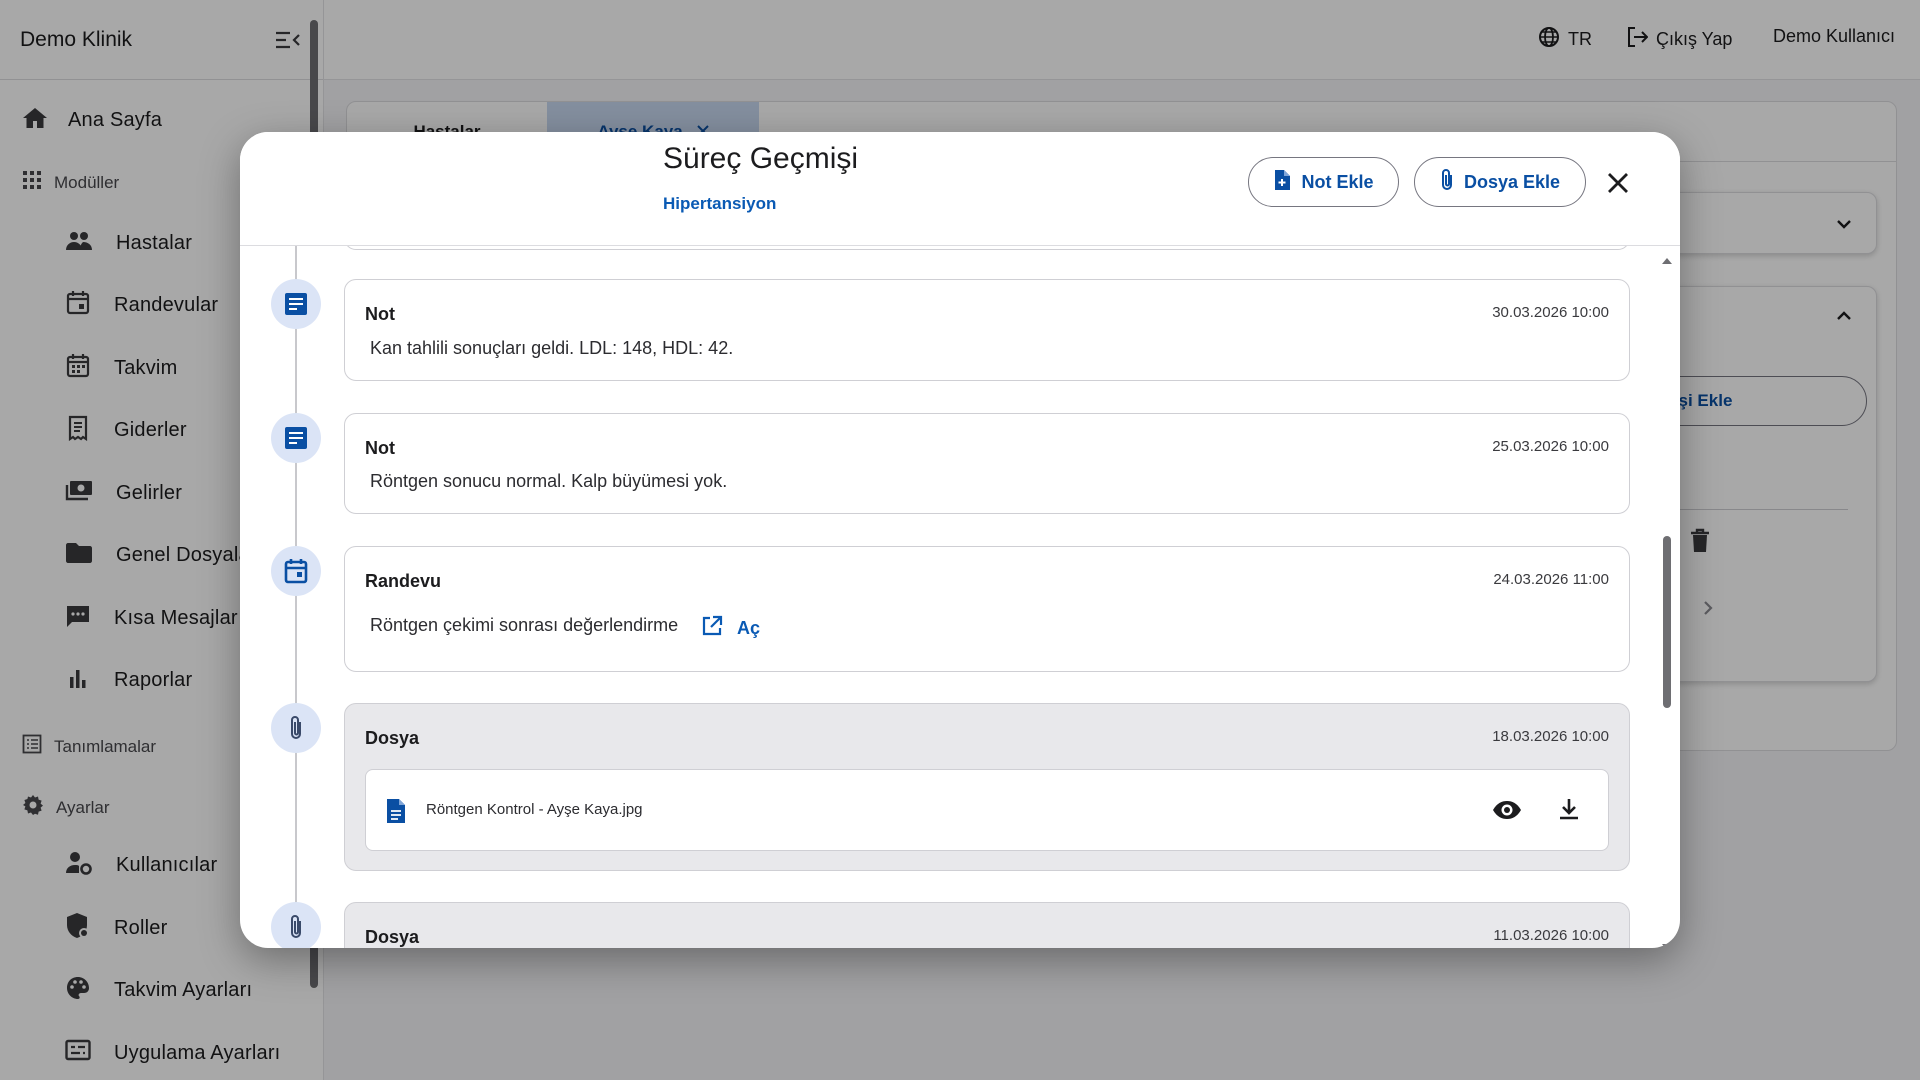 This screenshot has height=1080, width=1920. Describe the element at coordinates (1551, 579) in the screenshot. I see `entry-date: 24.03.2026 11:00` at that location.